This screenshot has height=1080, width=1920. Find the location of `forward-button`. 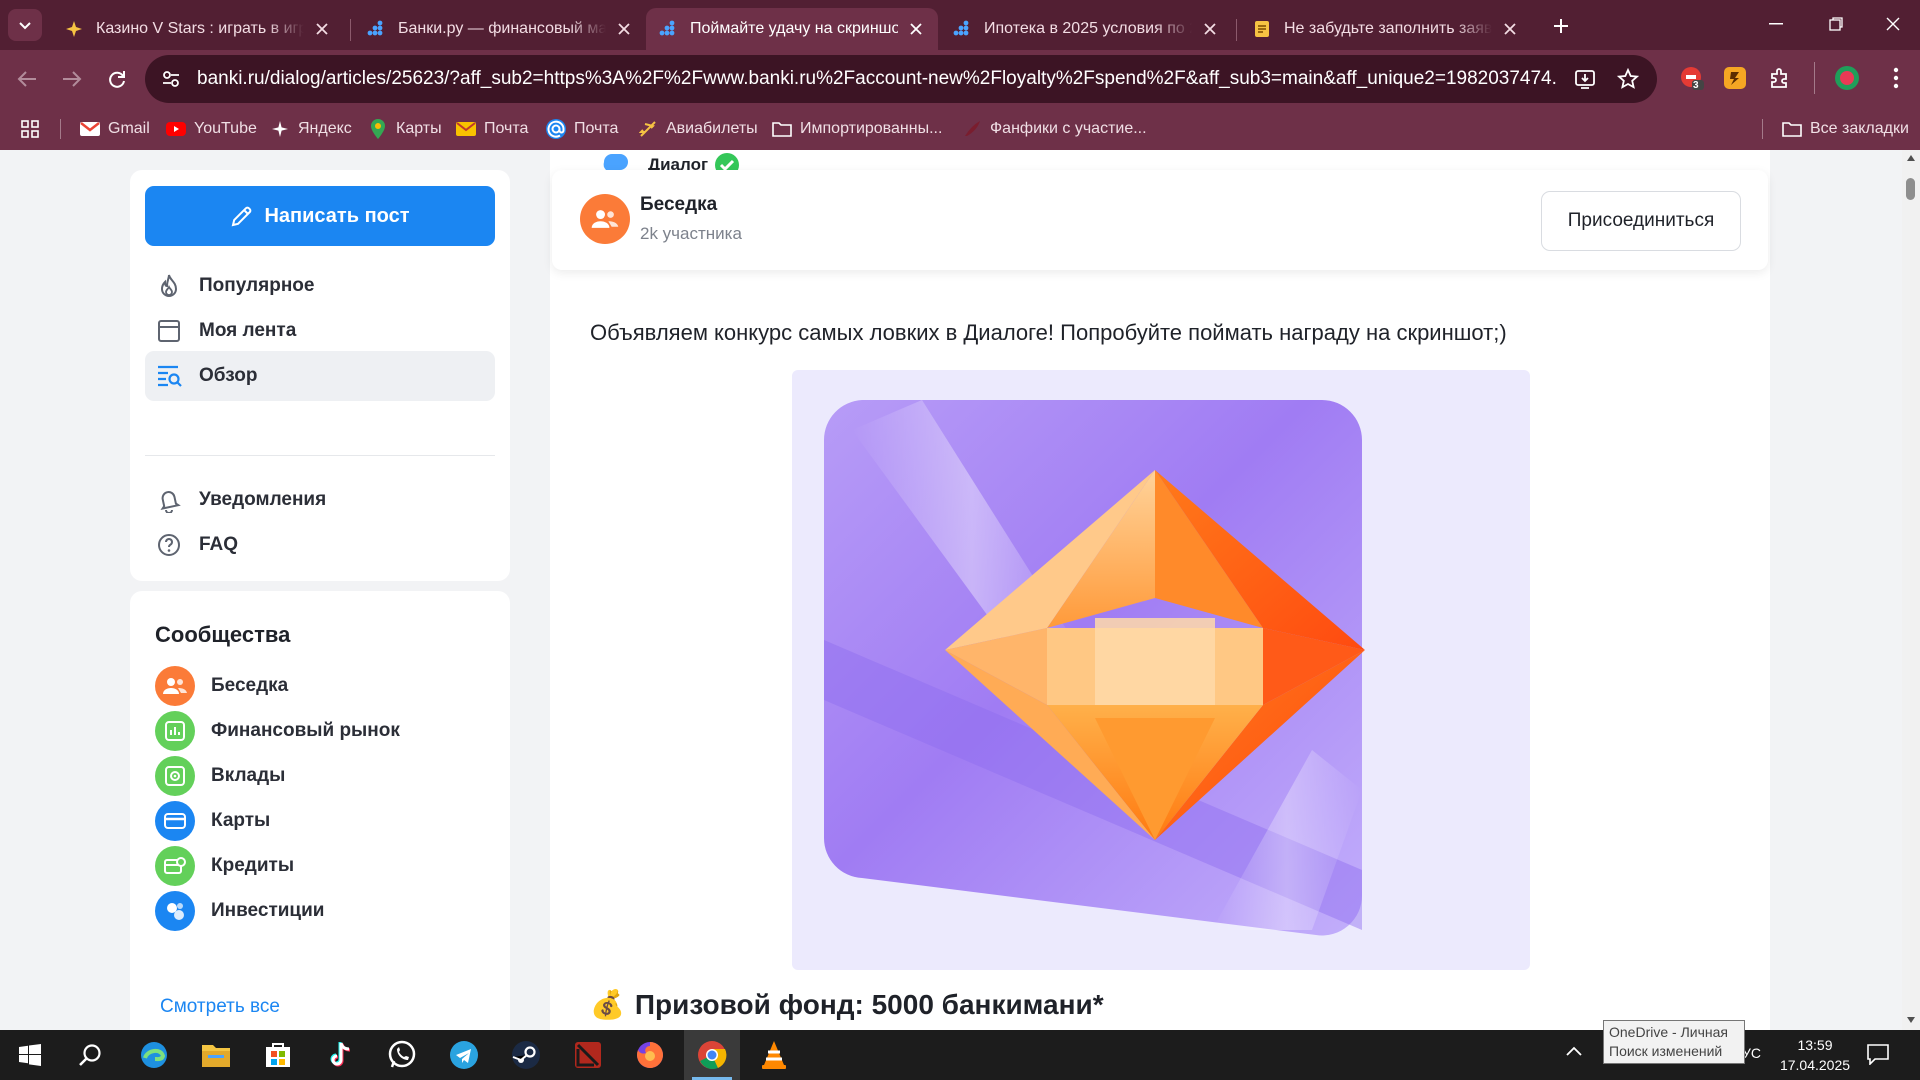

forward-button is located at coordinates (72, 79).